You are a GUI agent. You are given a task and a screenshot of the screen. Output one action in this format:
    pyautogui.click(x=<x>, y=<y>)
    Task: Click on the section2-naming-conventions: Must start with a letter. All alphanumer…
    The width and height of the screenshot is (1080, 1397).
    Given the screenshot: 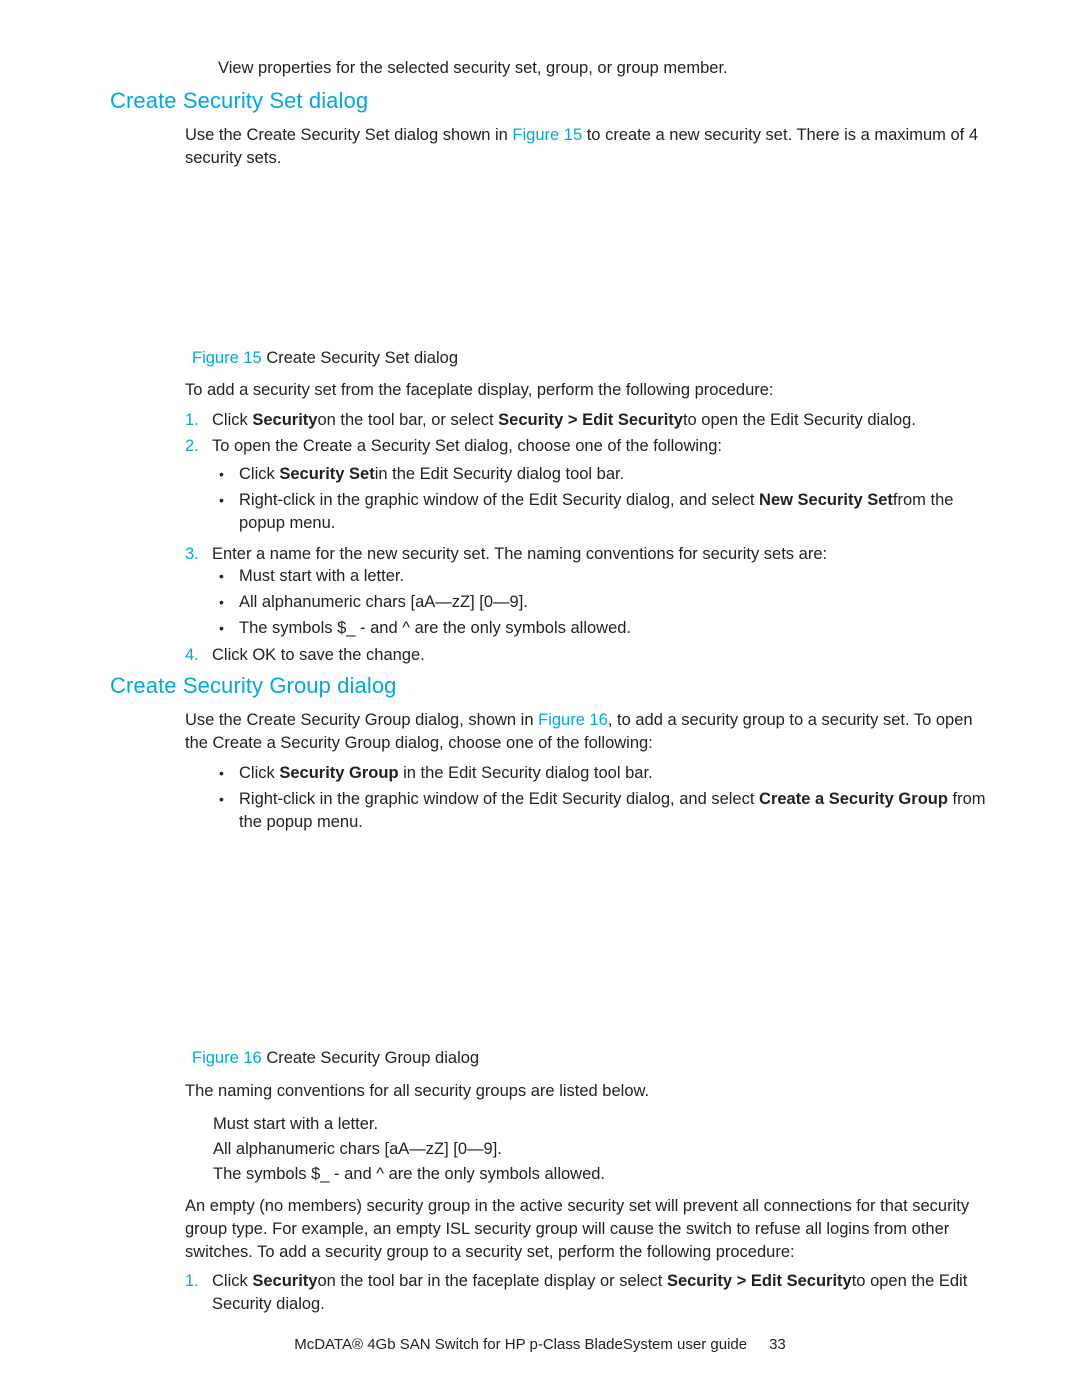 What is the action you would take?
    pyautogui.click(x=608, y=1149)
    